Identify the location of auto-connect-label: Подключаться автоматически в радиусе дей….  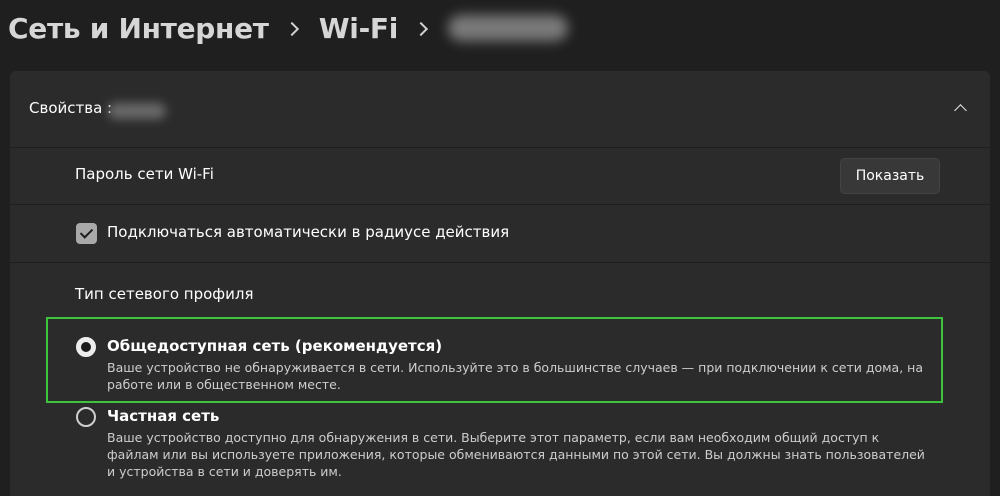
(308, 232).